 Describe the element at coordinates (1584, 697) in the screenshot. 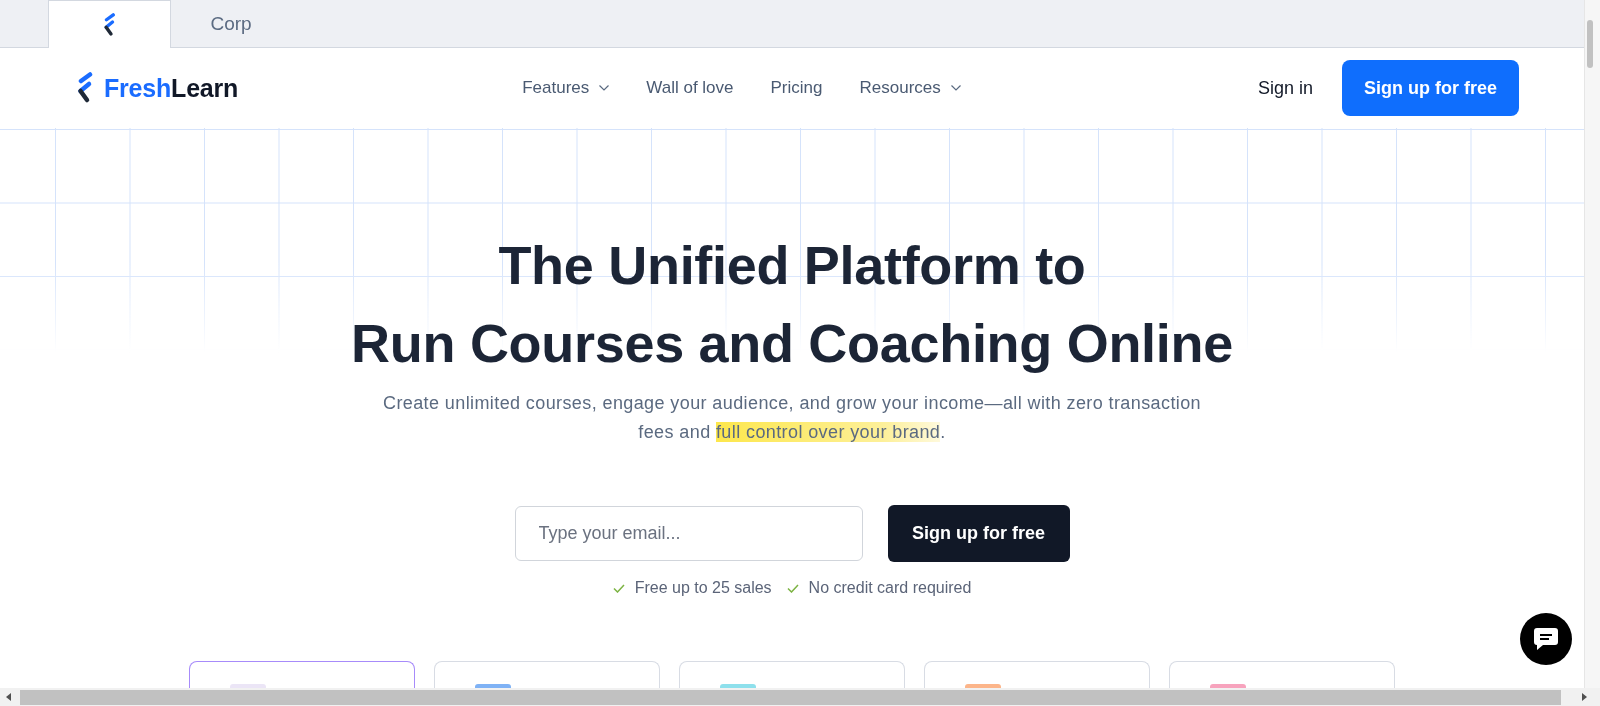

I see `scroll-right-icon` at that location.